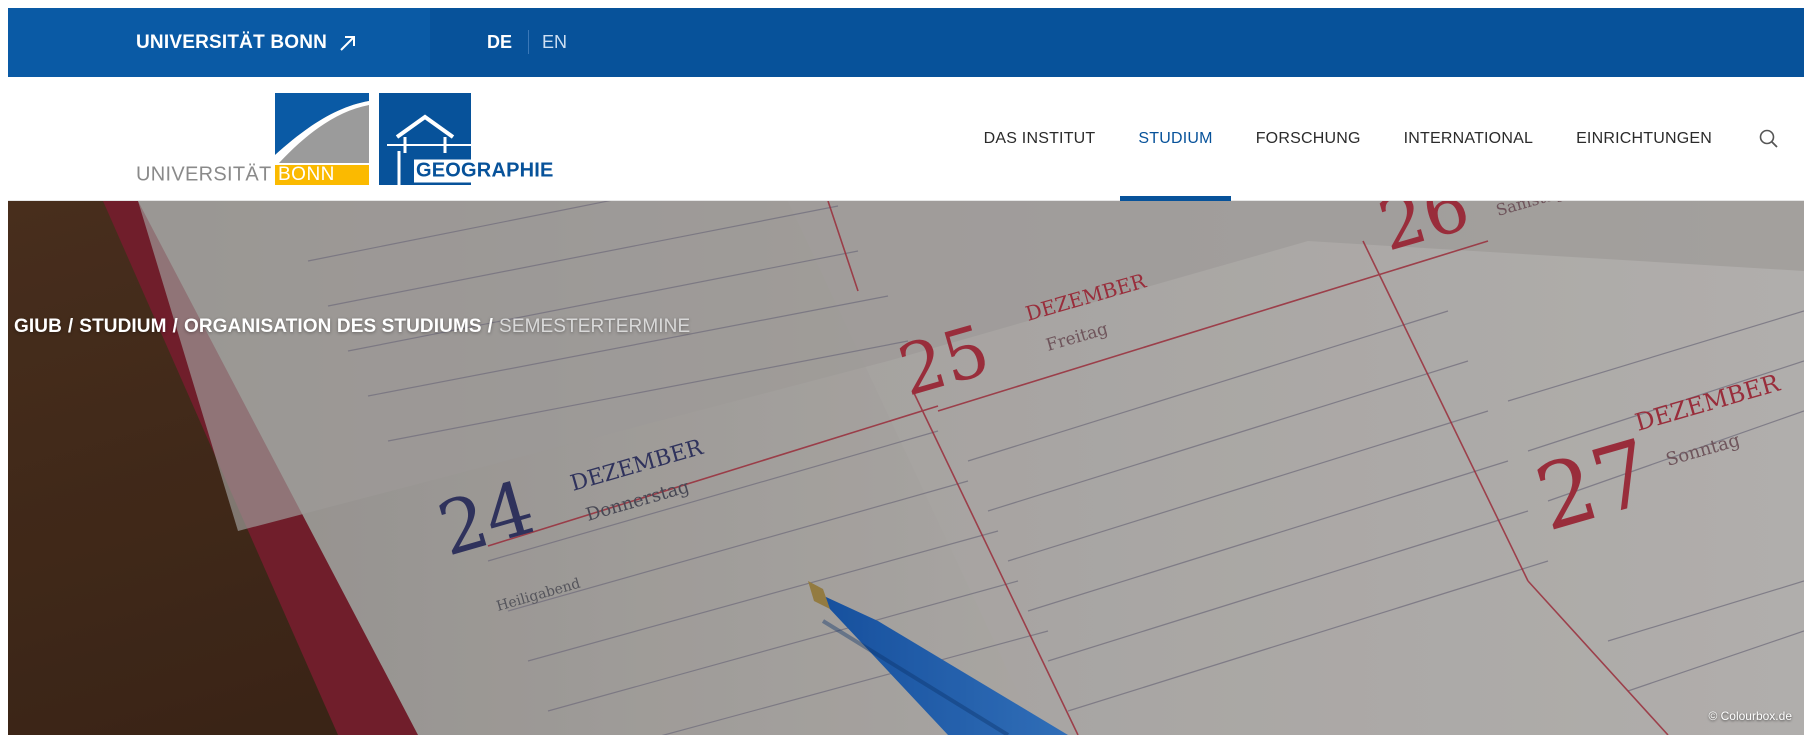 Image resolution: width=1804 pixels, height=735 pixels. What do you see at coordinates (1040, 139) in the screenshot?
I see `nav-item-das-institut: DAS INSTITUT` at bounding box center [1040, 139].